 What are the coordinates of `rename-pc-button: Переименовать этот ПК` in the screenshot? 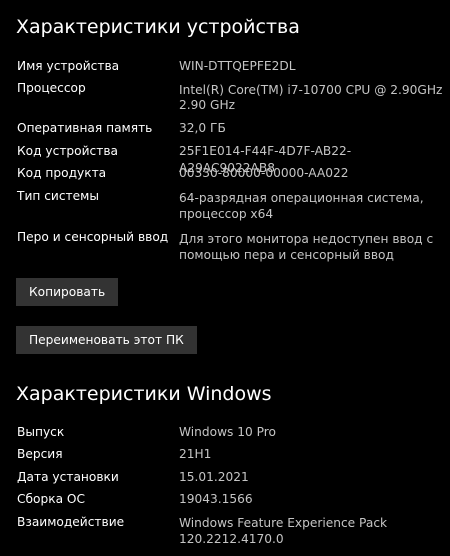 It's located at (106, 340).